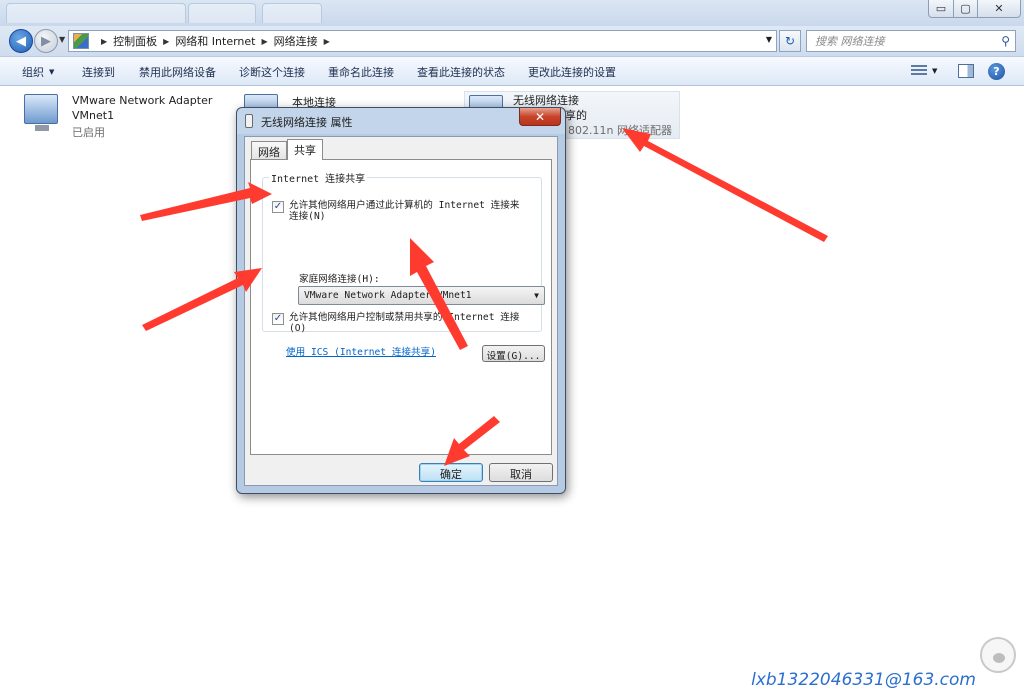 The width and height of the screenshot is (1024, 690). Describe the element at coordinates (1005, 41) in the screenshot. I see `search-icon: ⚲` at that location.